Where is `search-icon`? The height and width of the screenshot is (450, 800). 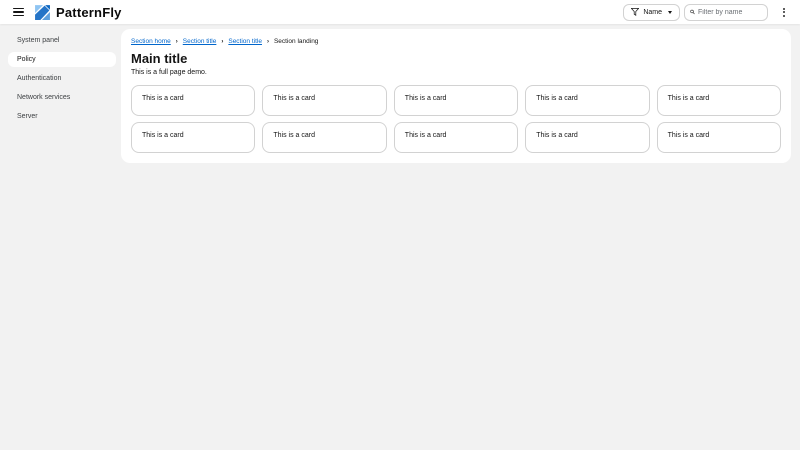 search-icon is located at coordinates (692, 12).